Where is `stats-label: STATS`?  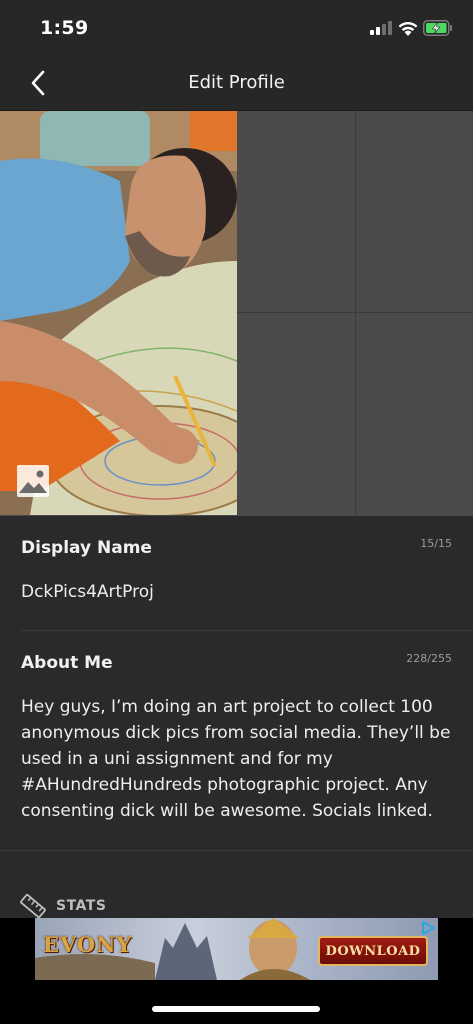 stats-label: STATS is located at coordinates (81, 906).